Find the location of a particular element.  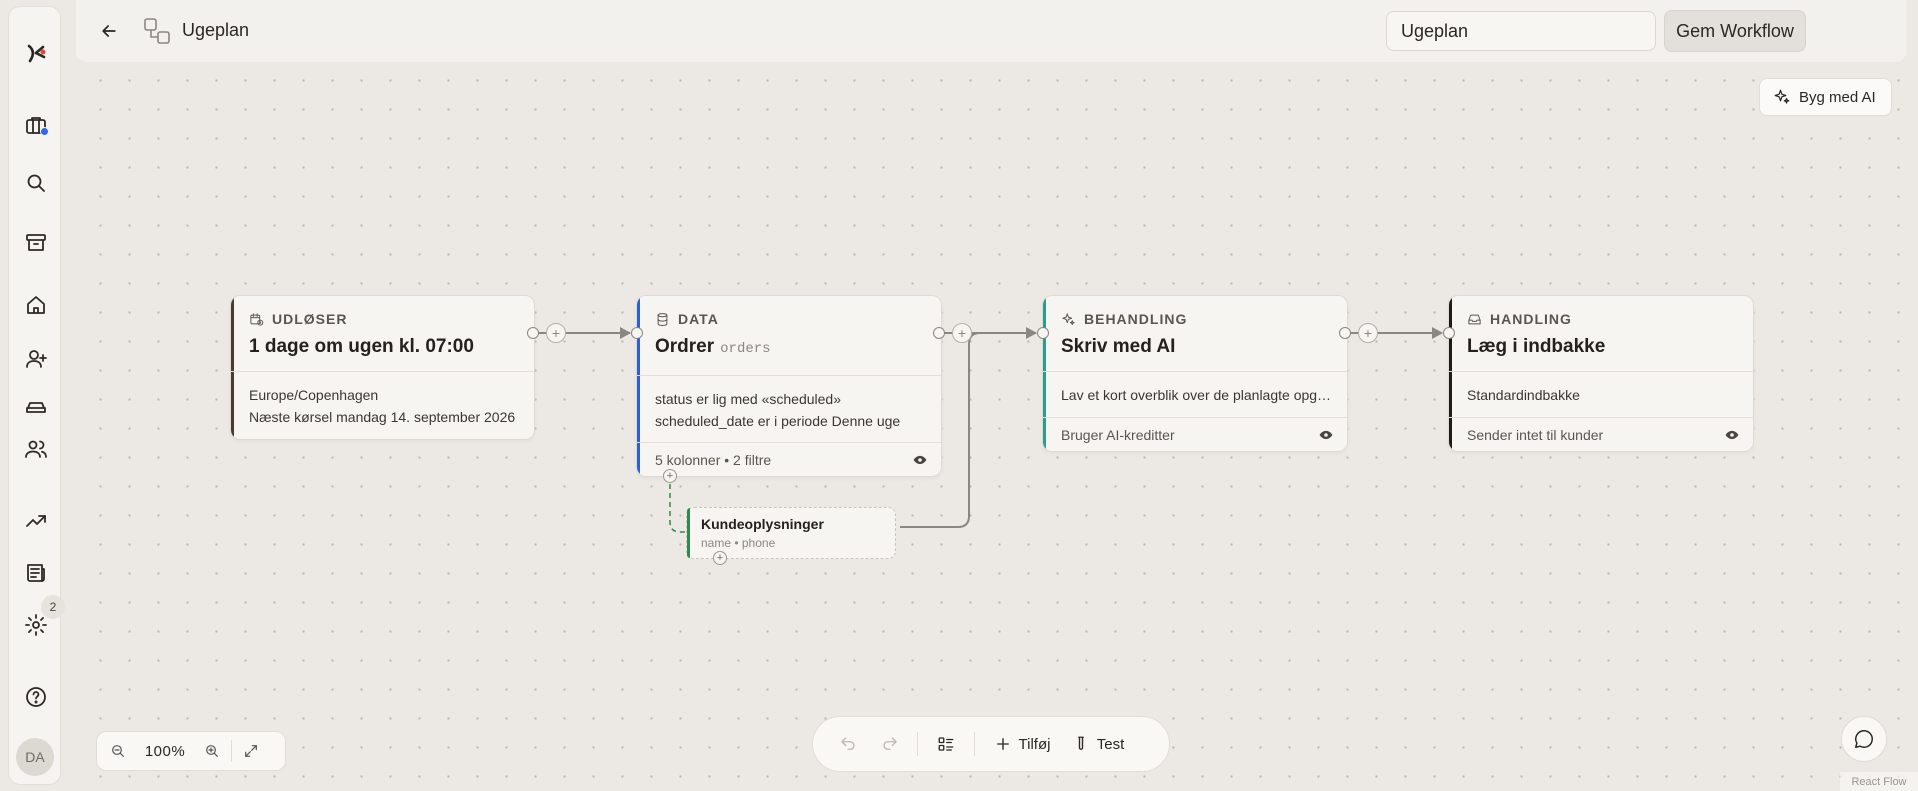

notification-dot is located at coordinates (44, 131).